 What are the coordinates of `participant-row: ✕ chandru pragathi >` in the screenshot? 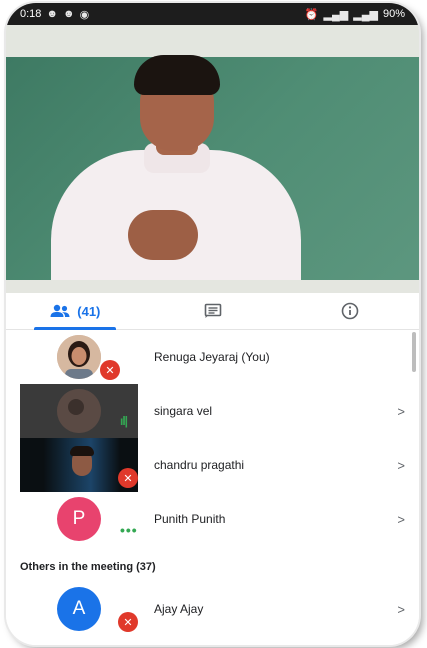 It's located at (212, 465).